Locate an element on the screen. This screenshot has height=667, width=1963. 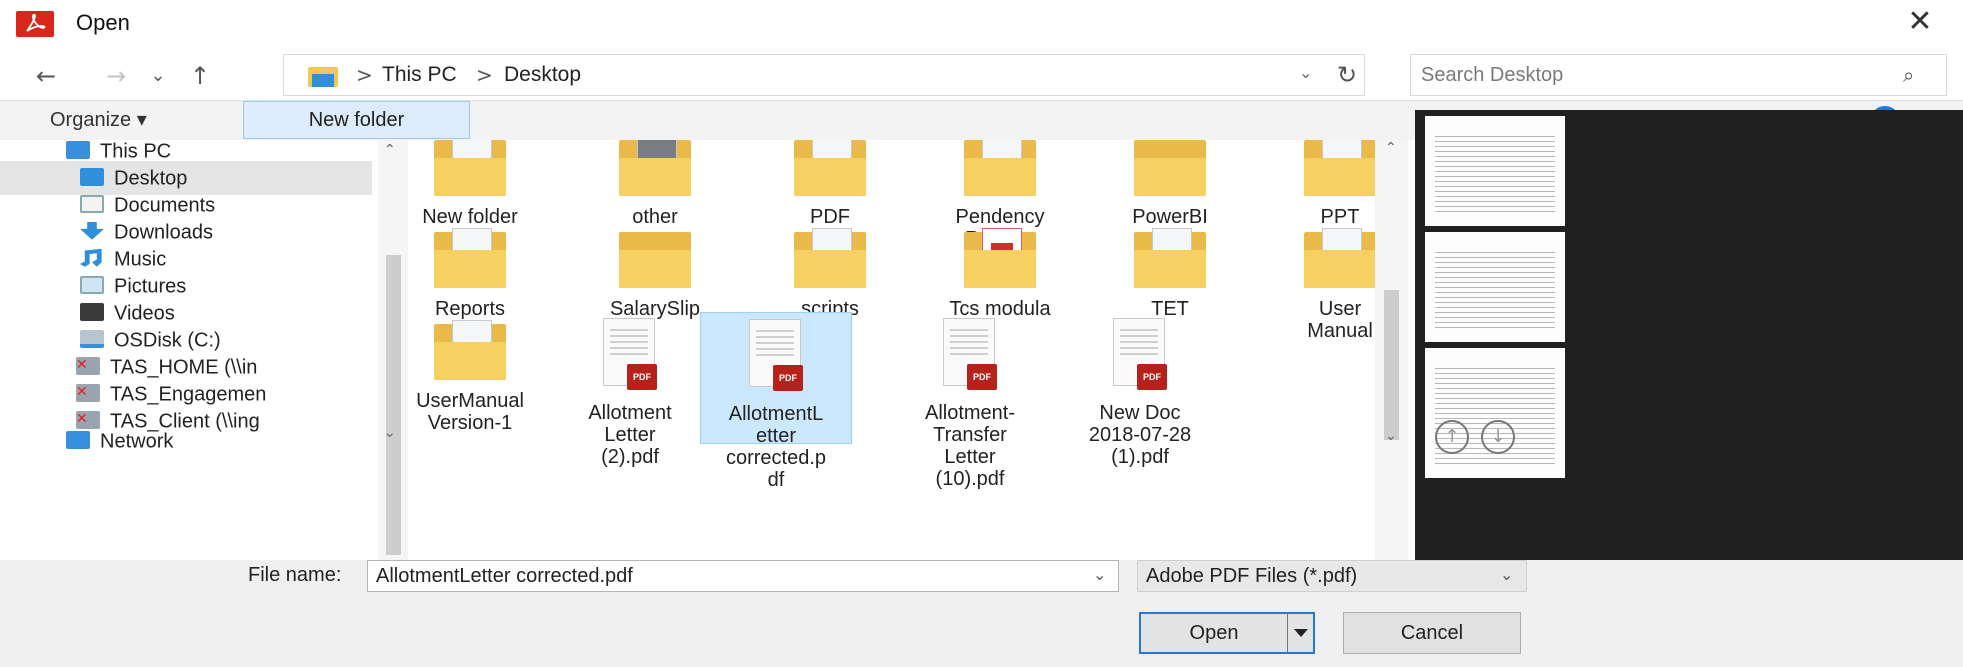
navigation-bar: ← → ⌄ ↑ > This PC > Desktop ⌄ ↻ ⌕ is located at coordinates (981, 75).